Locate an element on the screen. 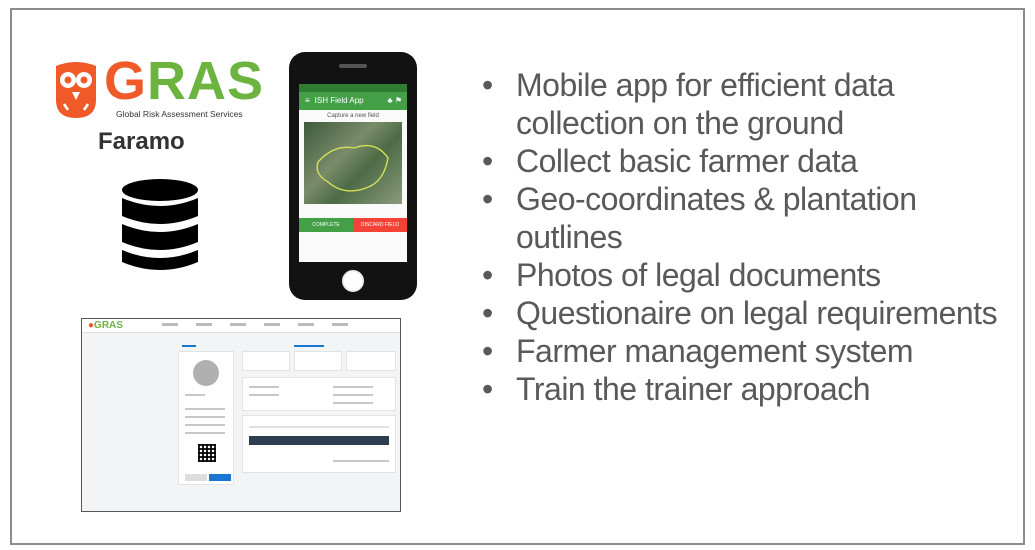 Image resolution: width=1035 pixels, height=550 pixels. satellite-map is located at coordinates (353, 163).